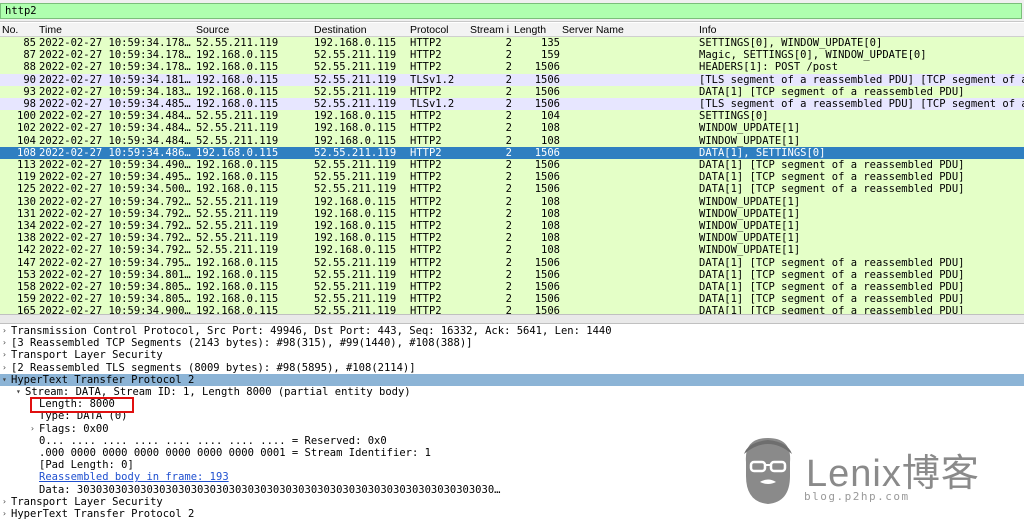  What do you see at coordinates (251, 30) in the screenshot?
I see `column-source: Source` at bounding box center [251, 30].